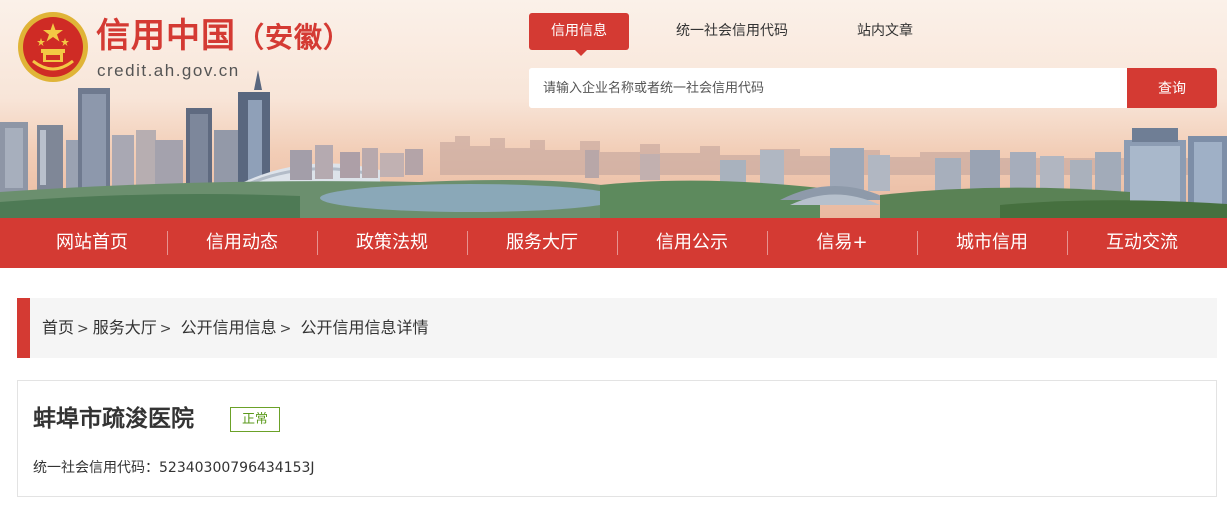 Image resolution: width=1227 pixels, height=505 pixels. What do you see at coordinates (242, 243) in the screenshot?
I see `nav-item-credit-news: 信用动态` at bounding box center [242, 243].